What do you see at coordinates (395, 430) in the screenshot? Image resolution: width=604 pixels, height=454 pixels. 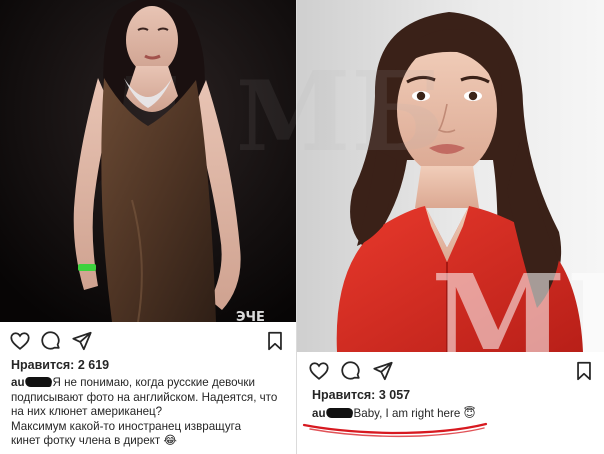 I see `red-underline-annotation` at bounding box center [395, 430].